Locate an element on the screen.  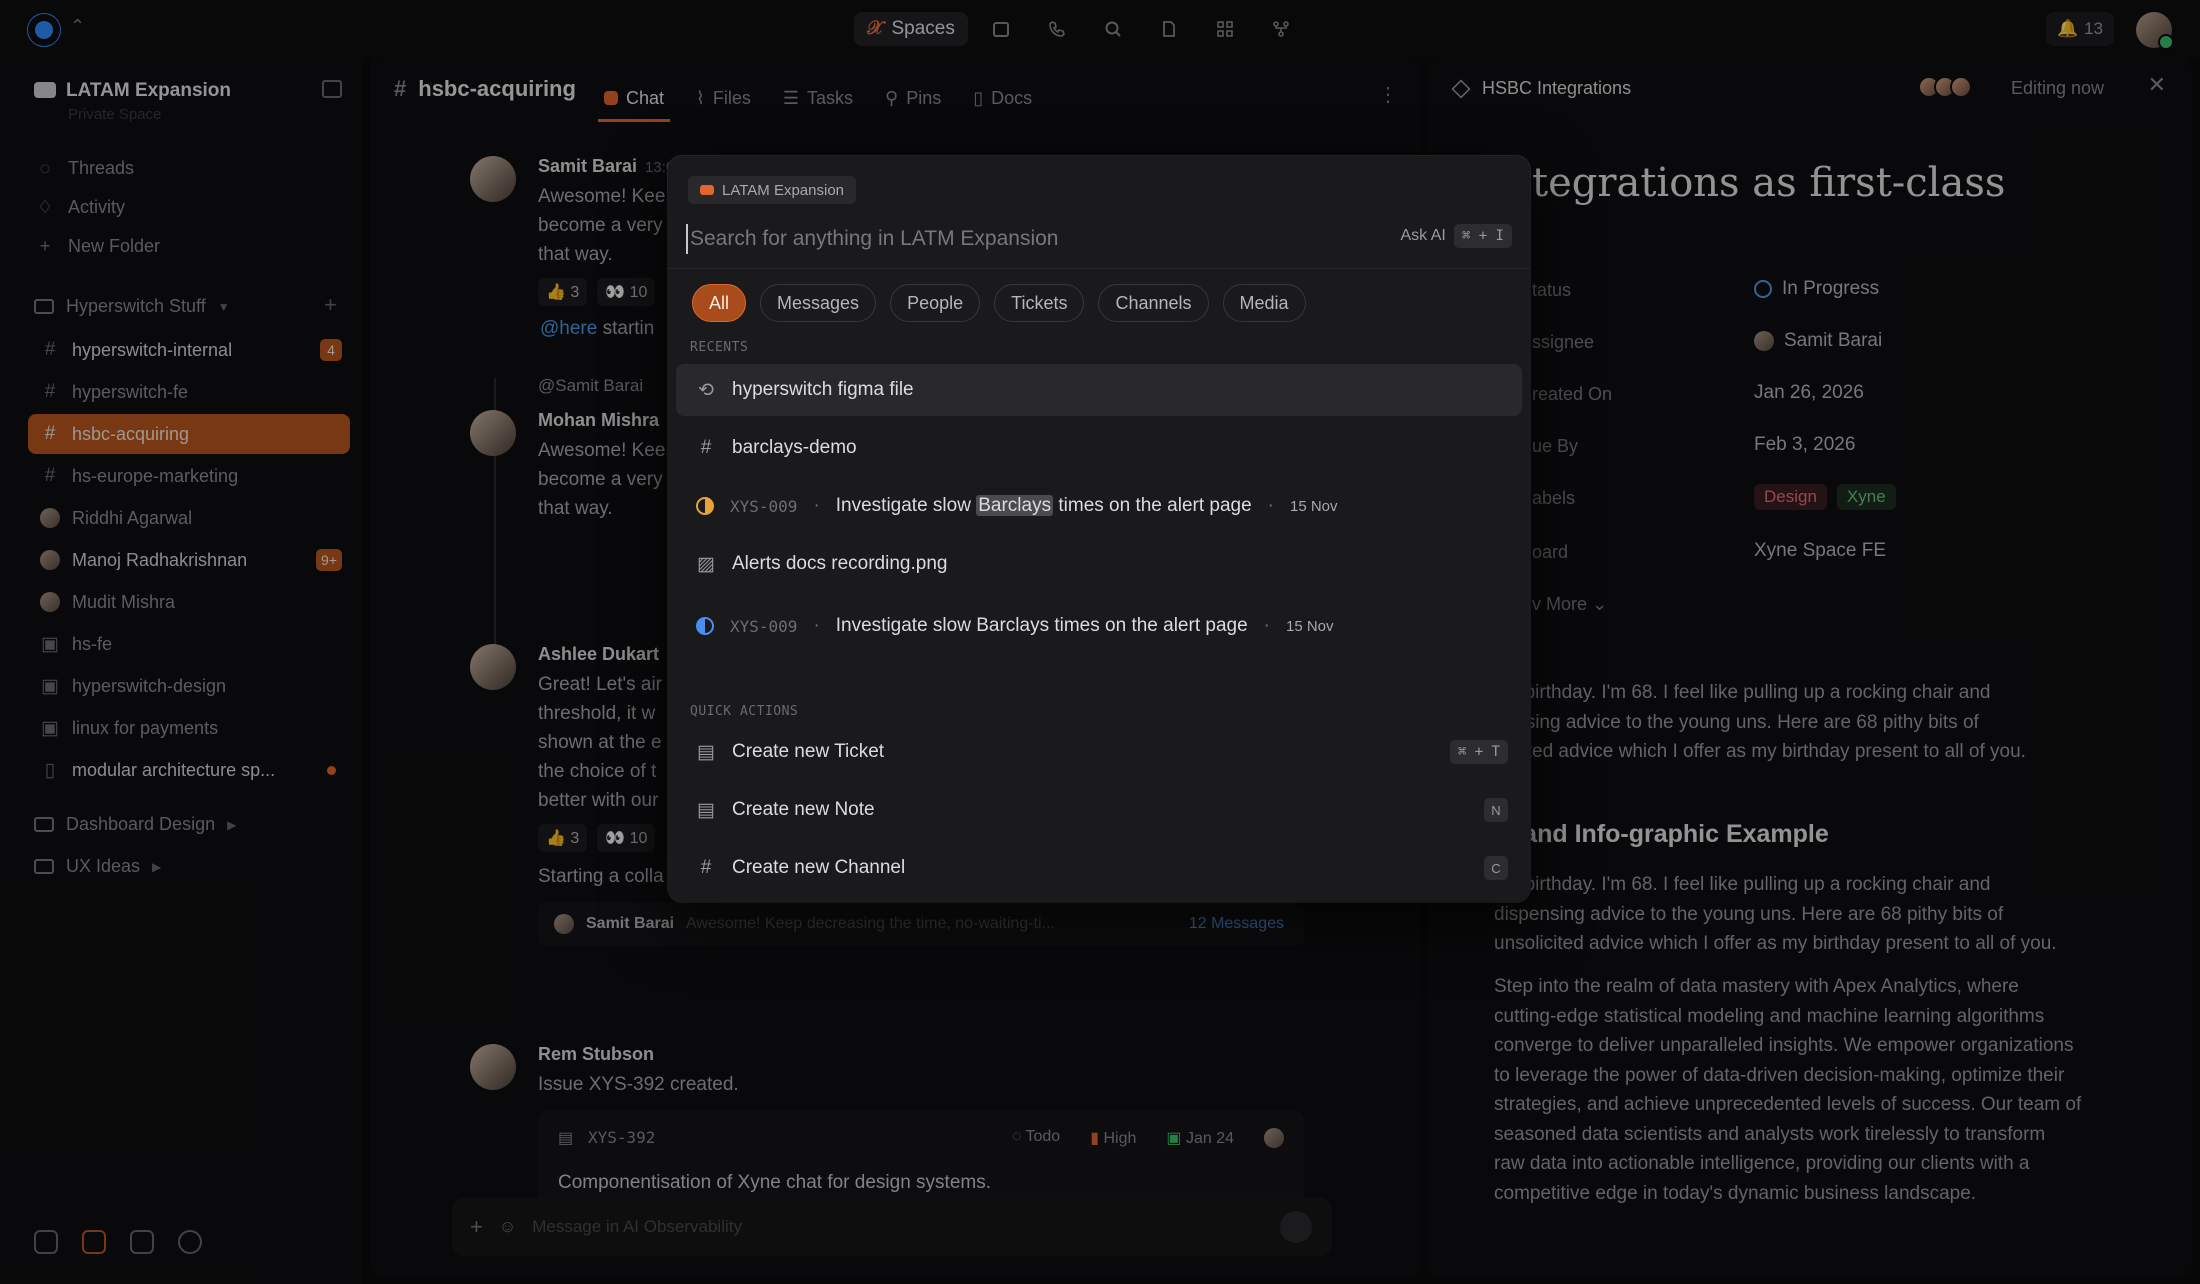
action-label: Create new Ticket is located at coordinates (808, 751).